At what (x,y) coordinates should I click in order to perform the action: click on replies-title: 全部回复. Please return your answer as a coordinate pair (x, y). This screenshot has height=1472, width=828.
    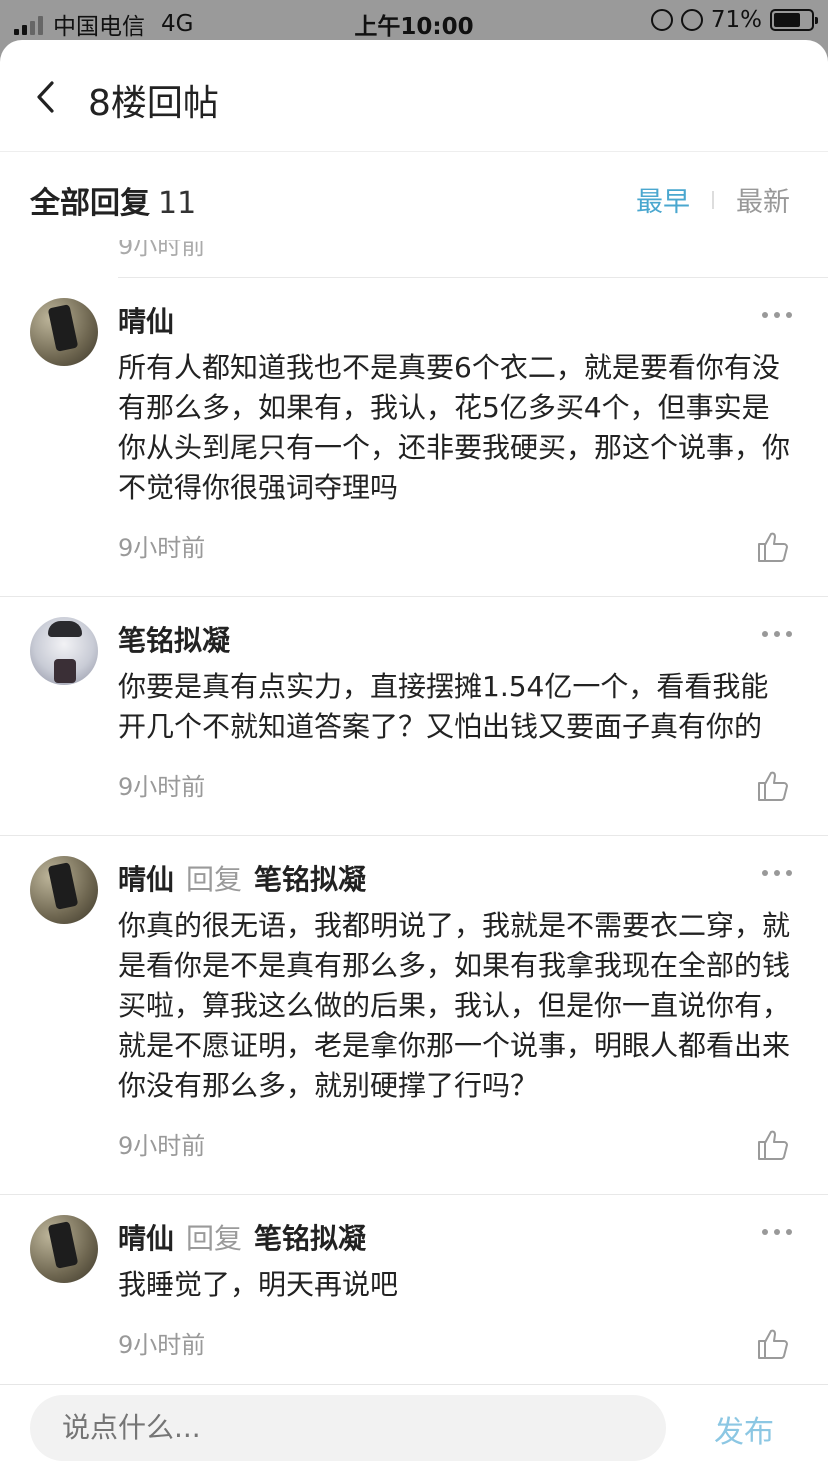
    Looking at the image, I should click on (90, 203).